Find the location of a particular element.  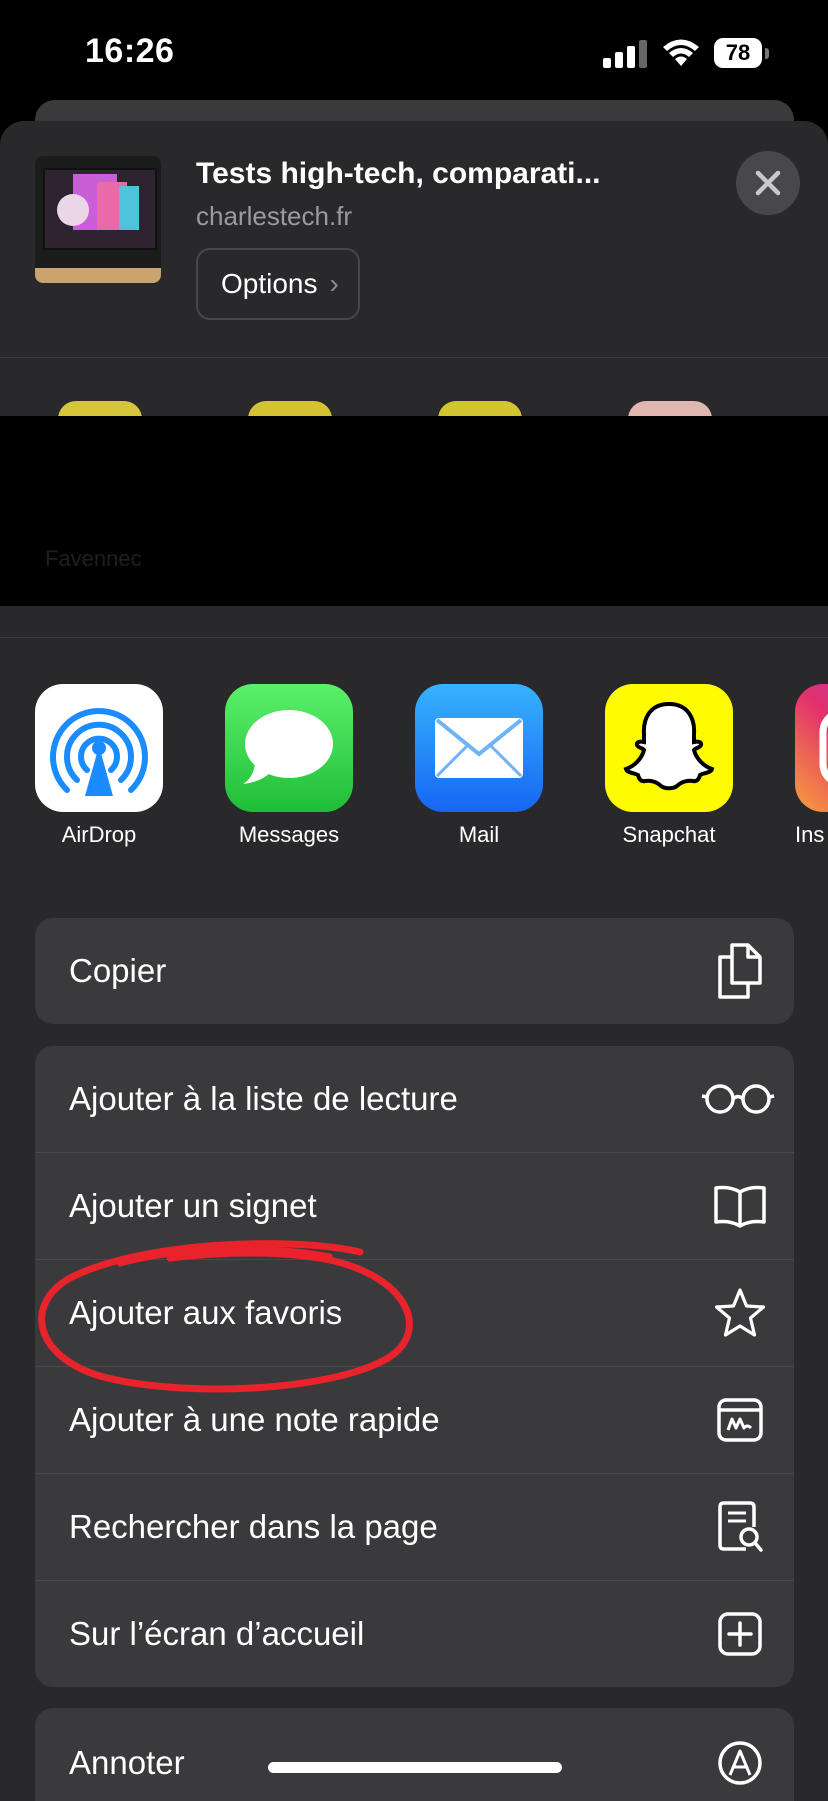

action-quick-note: Ajouter à une note rapide is located at coordinates (414, 1419).